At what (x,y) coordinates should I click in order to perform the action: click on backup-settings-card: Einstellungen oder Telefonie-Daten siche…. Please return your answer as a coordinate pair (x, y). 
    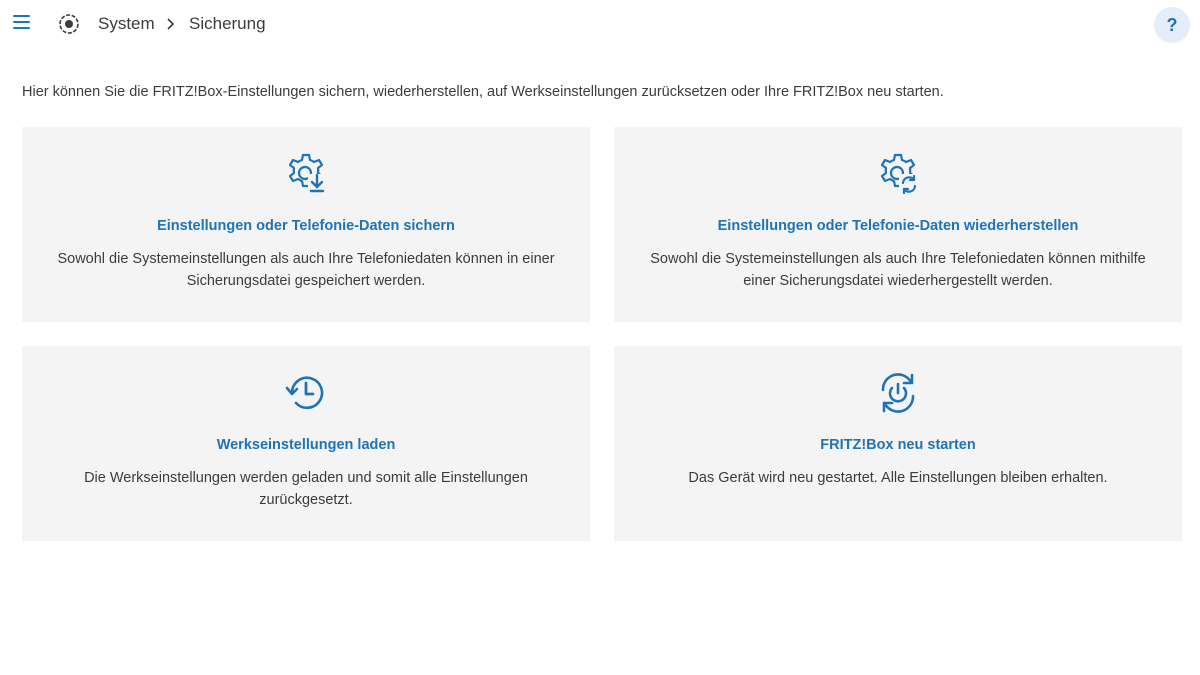
    Looking at the image, I should click on (306, 224).